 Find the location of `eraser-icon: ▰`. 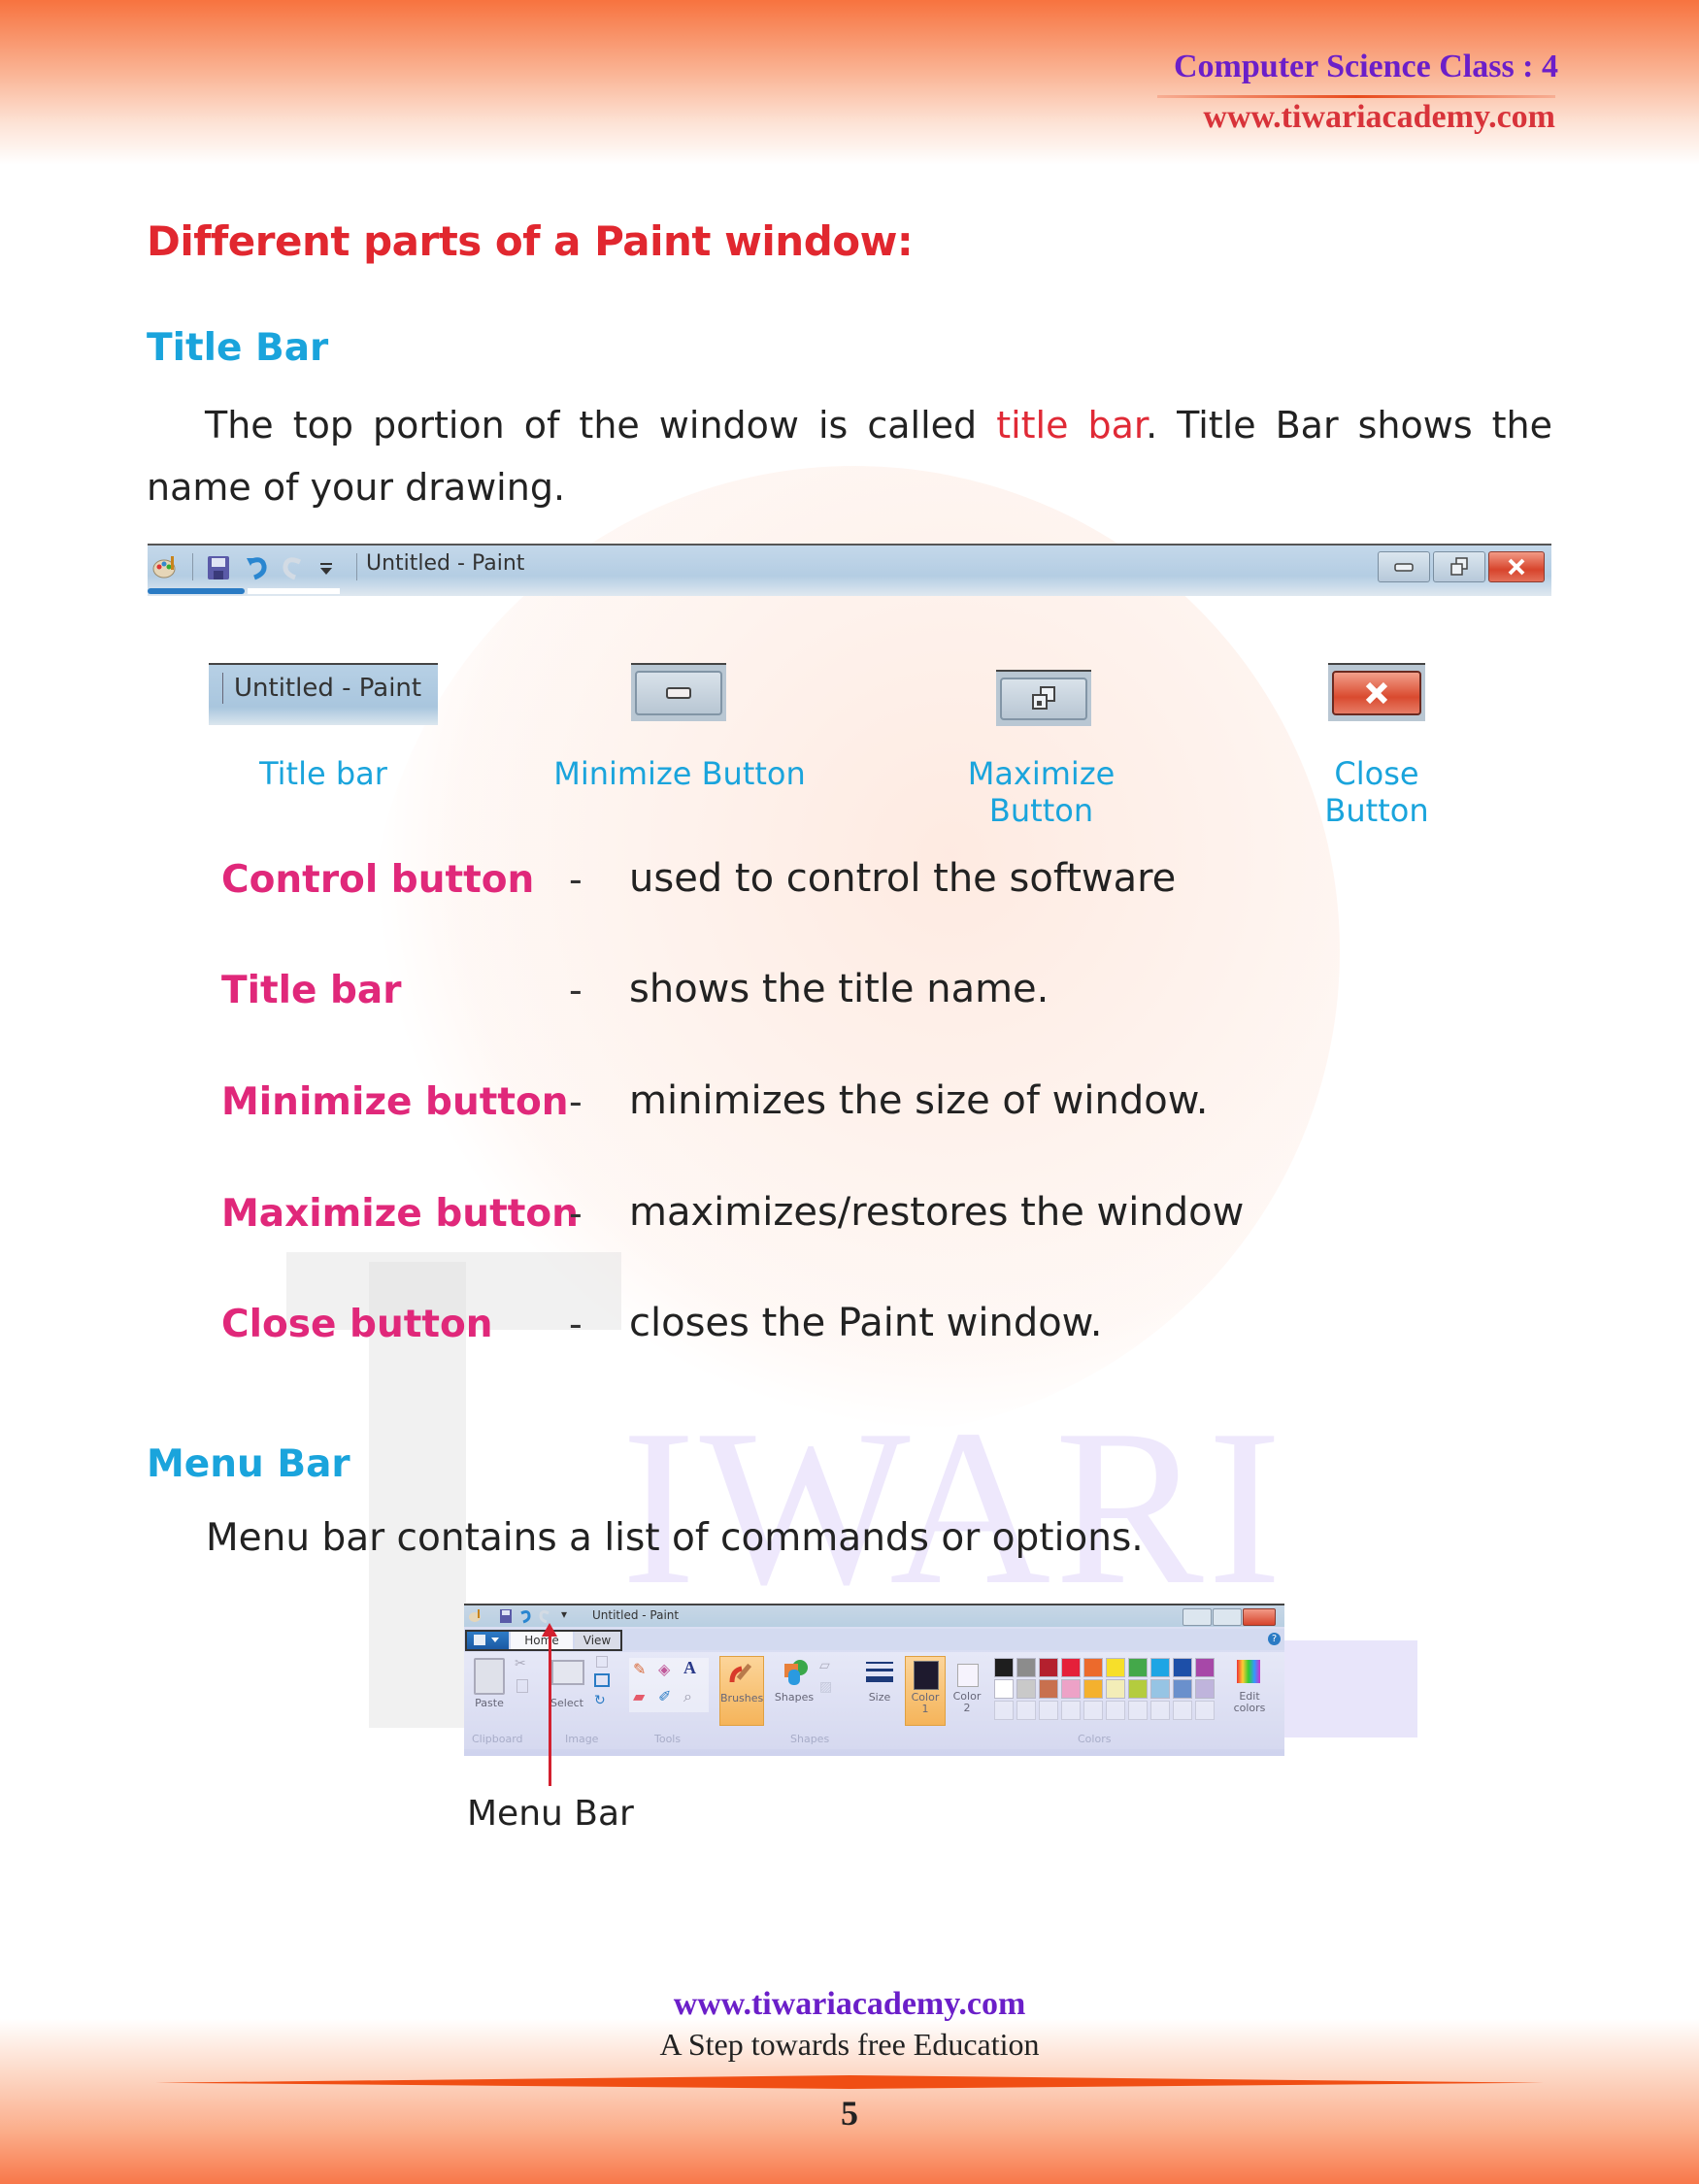

eraser-icon: ▰ is located at coordinates (639, 1696).